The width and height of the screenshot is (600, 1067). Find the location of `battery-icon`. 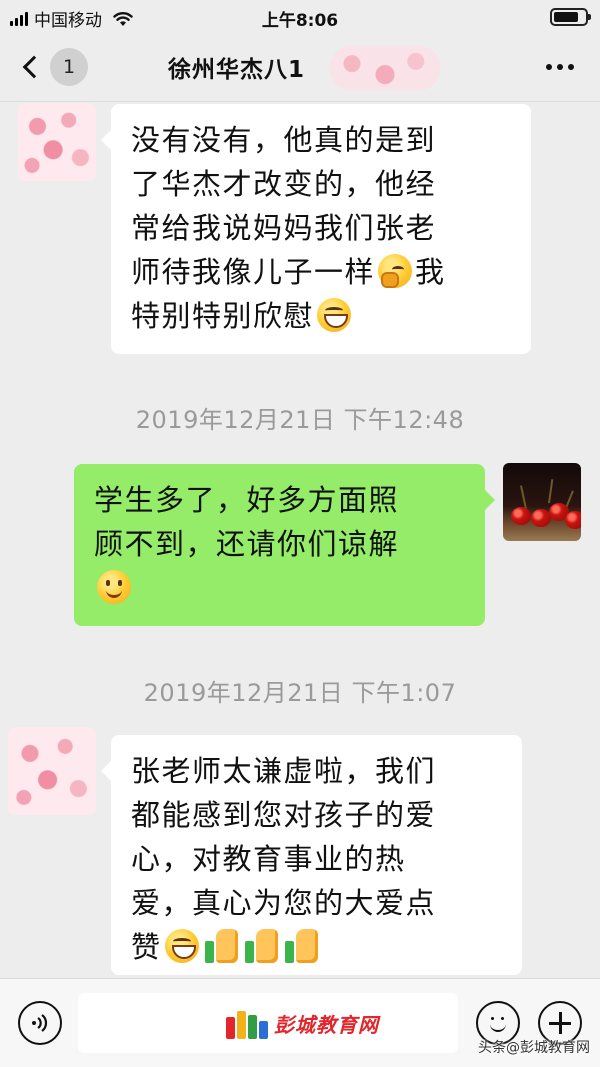

battery-icon is located at coordinates (570, 17).